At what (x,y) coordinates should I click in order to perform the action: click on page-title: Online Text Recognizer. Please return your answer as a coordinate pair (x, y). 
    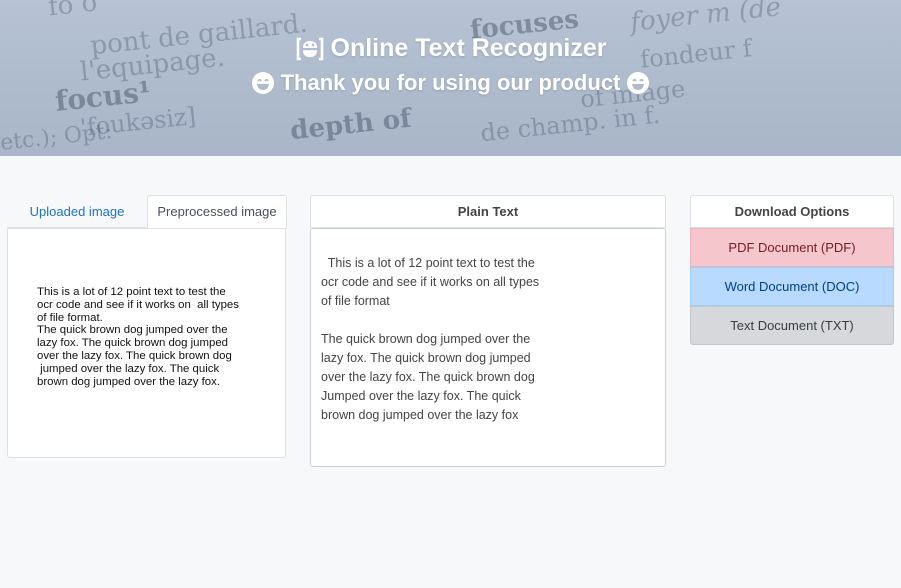
    Looking at the image, I should click on (450, 48).